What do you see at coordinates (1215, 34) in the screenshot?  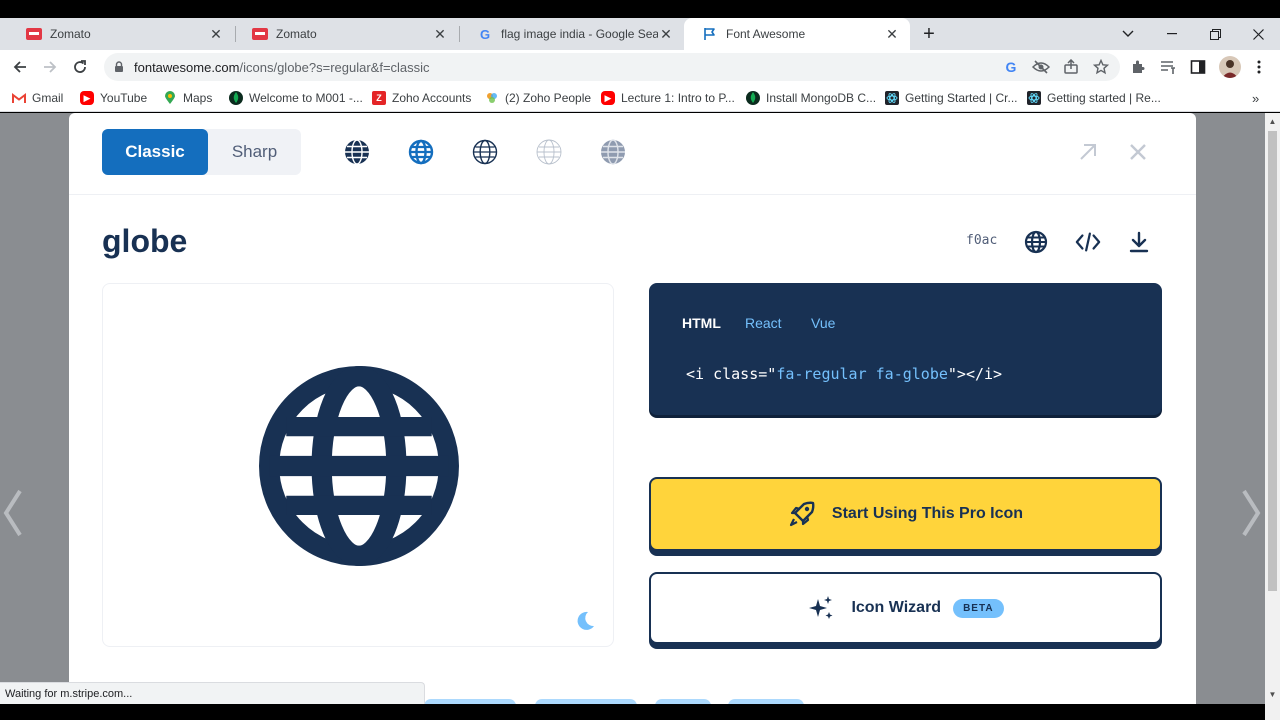 I see `restore-button` at bounding box center [1215, 34].